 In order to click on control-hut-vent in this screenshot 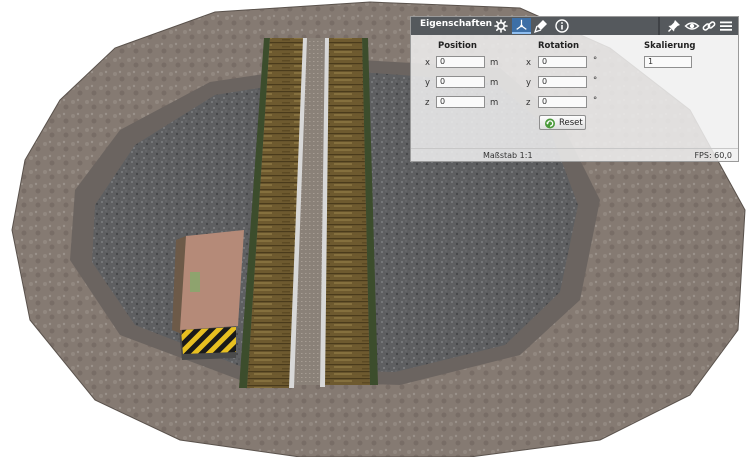, I will do `click(195, 282)`.